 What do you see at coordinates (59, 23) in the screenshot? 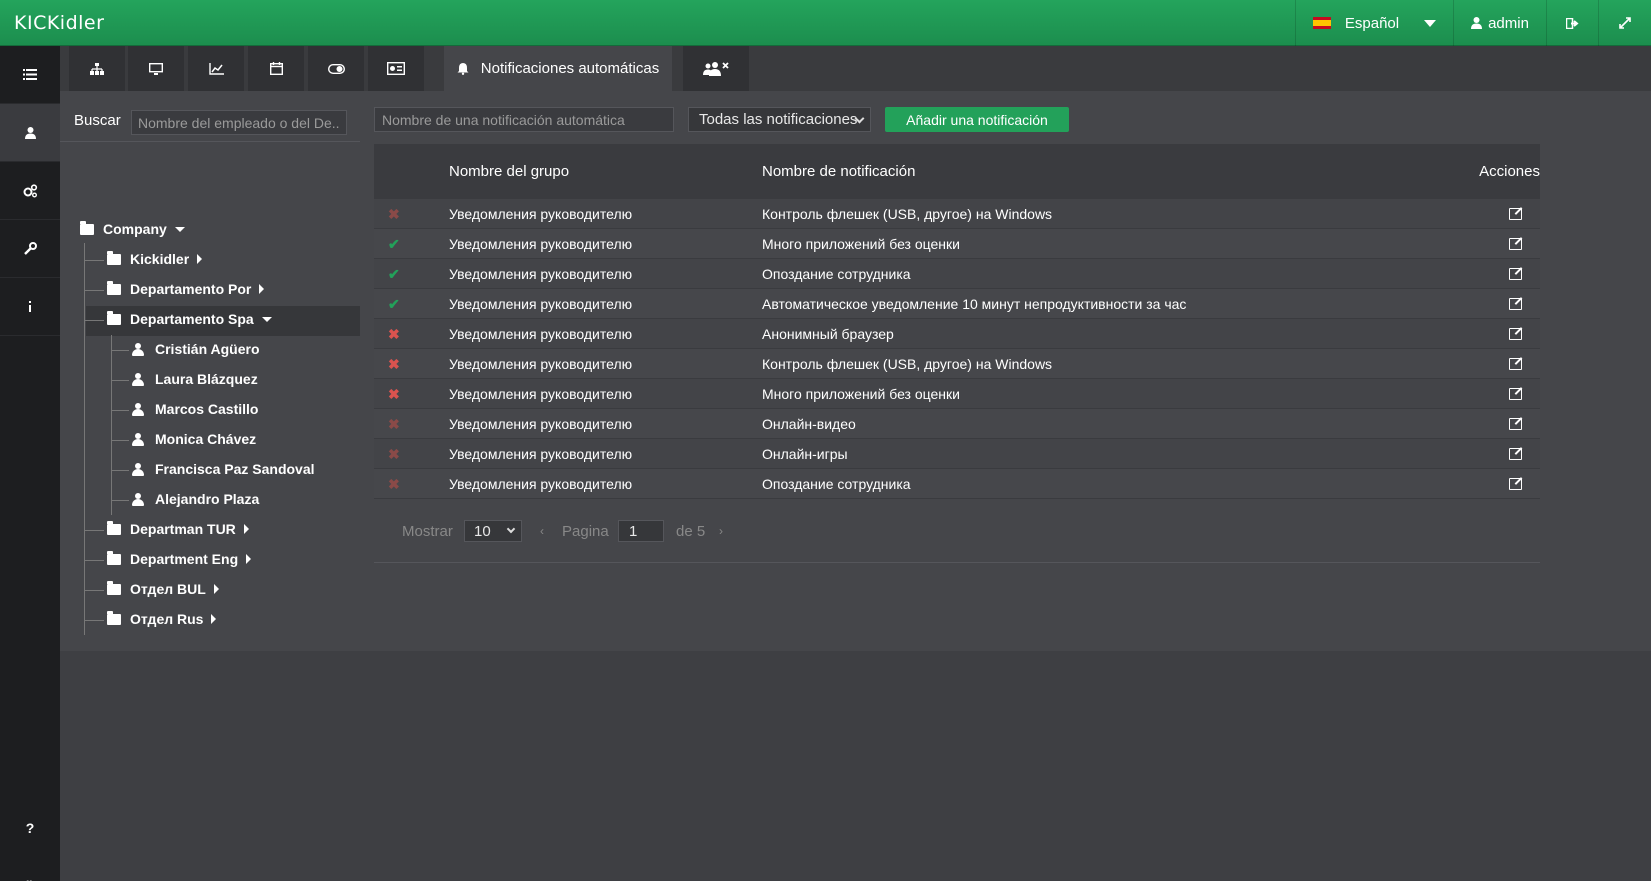
I see `app-logo: KICKidler` at bounding box center [59, 23].